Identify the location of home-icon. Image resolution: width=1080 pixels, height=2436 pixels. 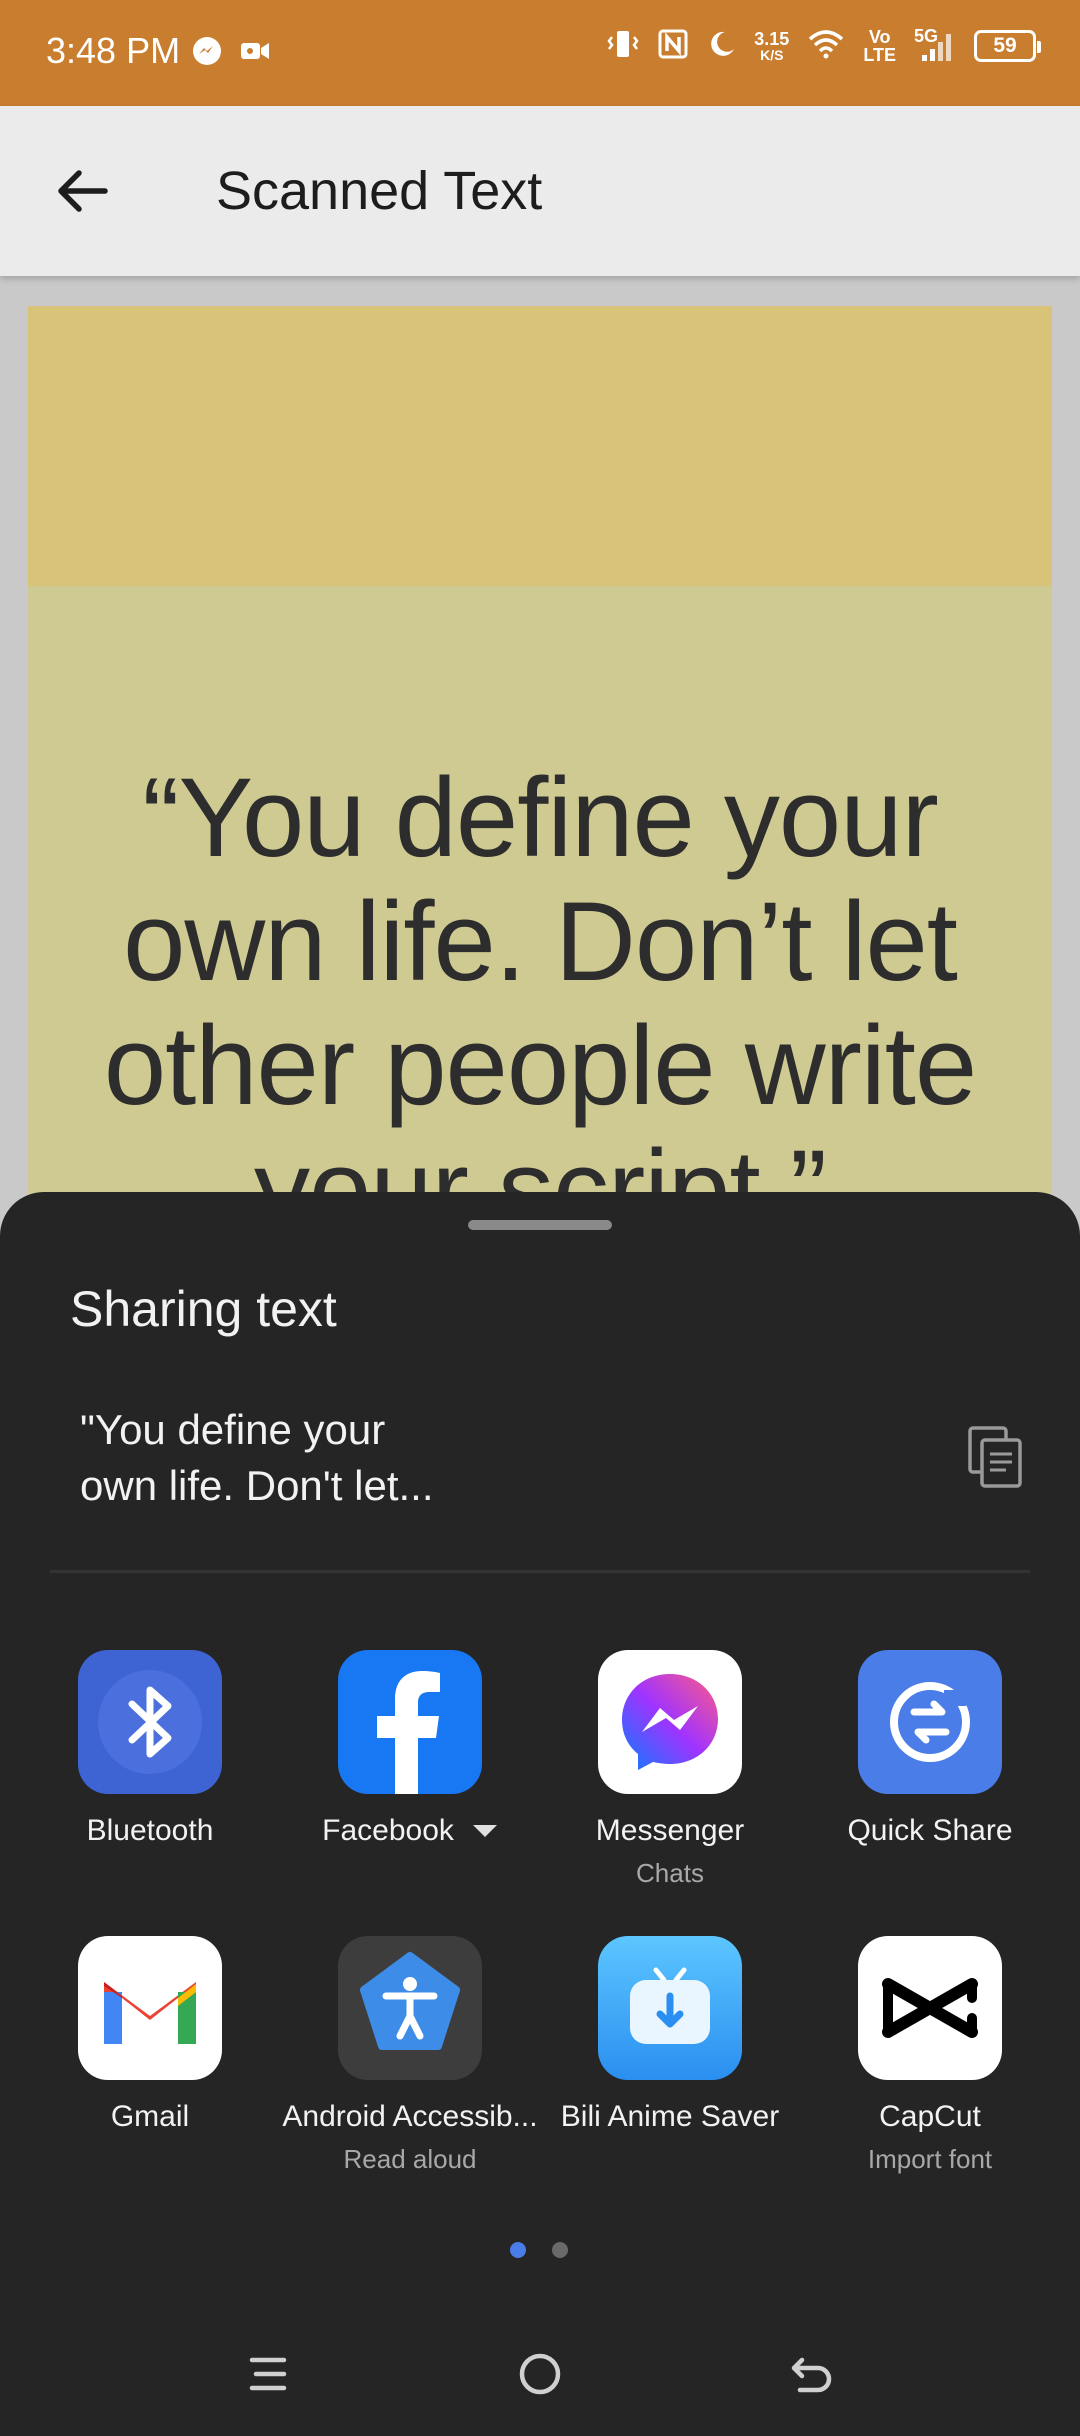
(540, 2374).